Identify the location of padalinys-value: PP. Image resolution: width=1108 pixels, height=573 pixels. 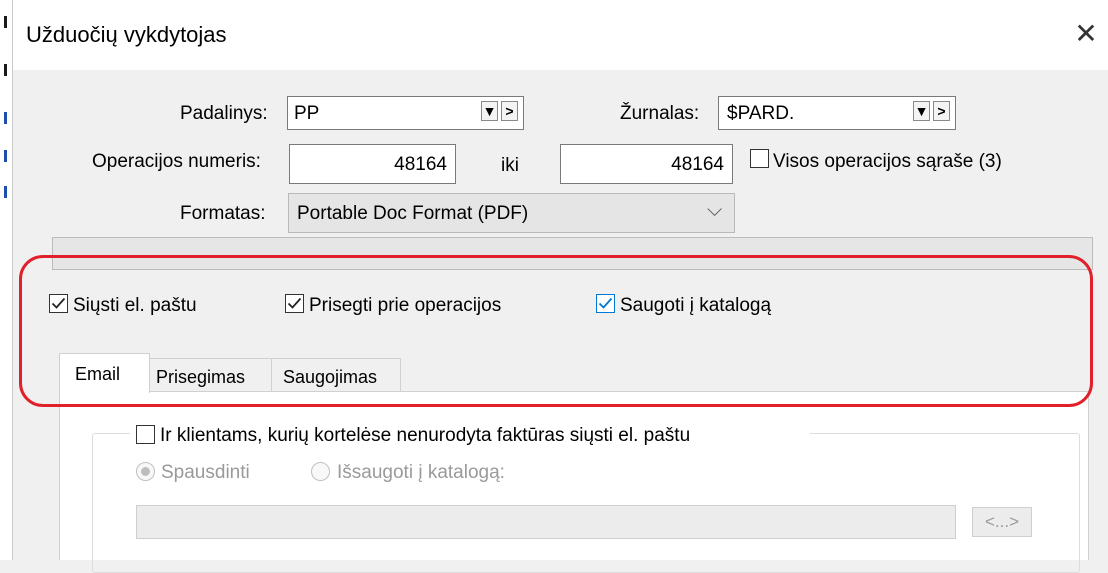
(307, 113).